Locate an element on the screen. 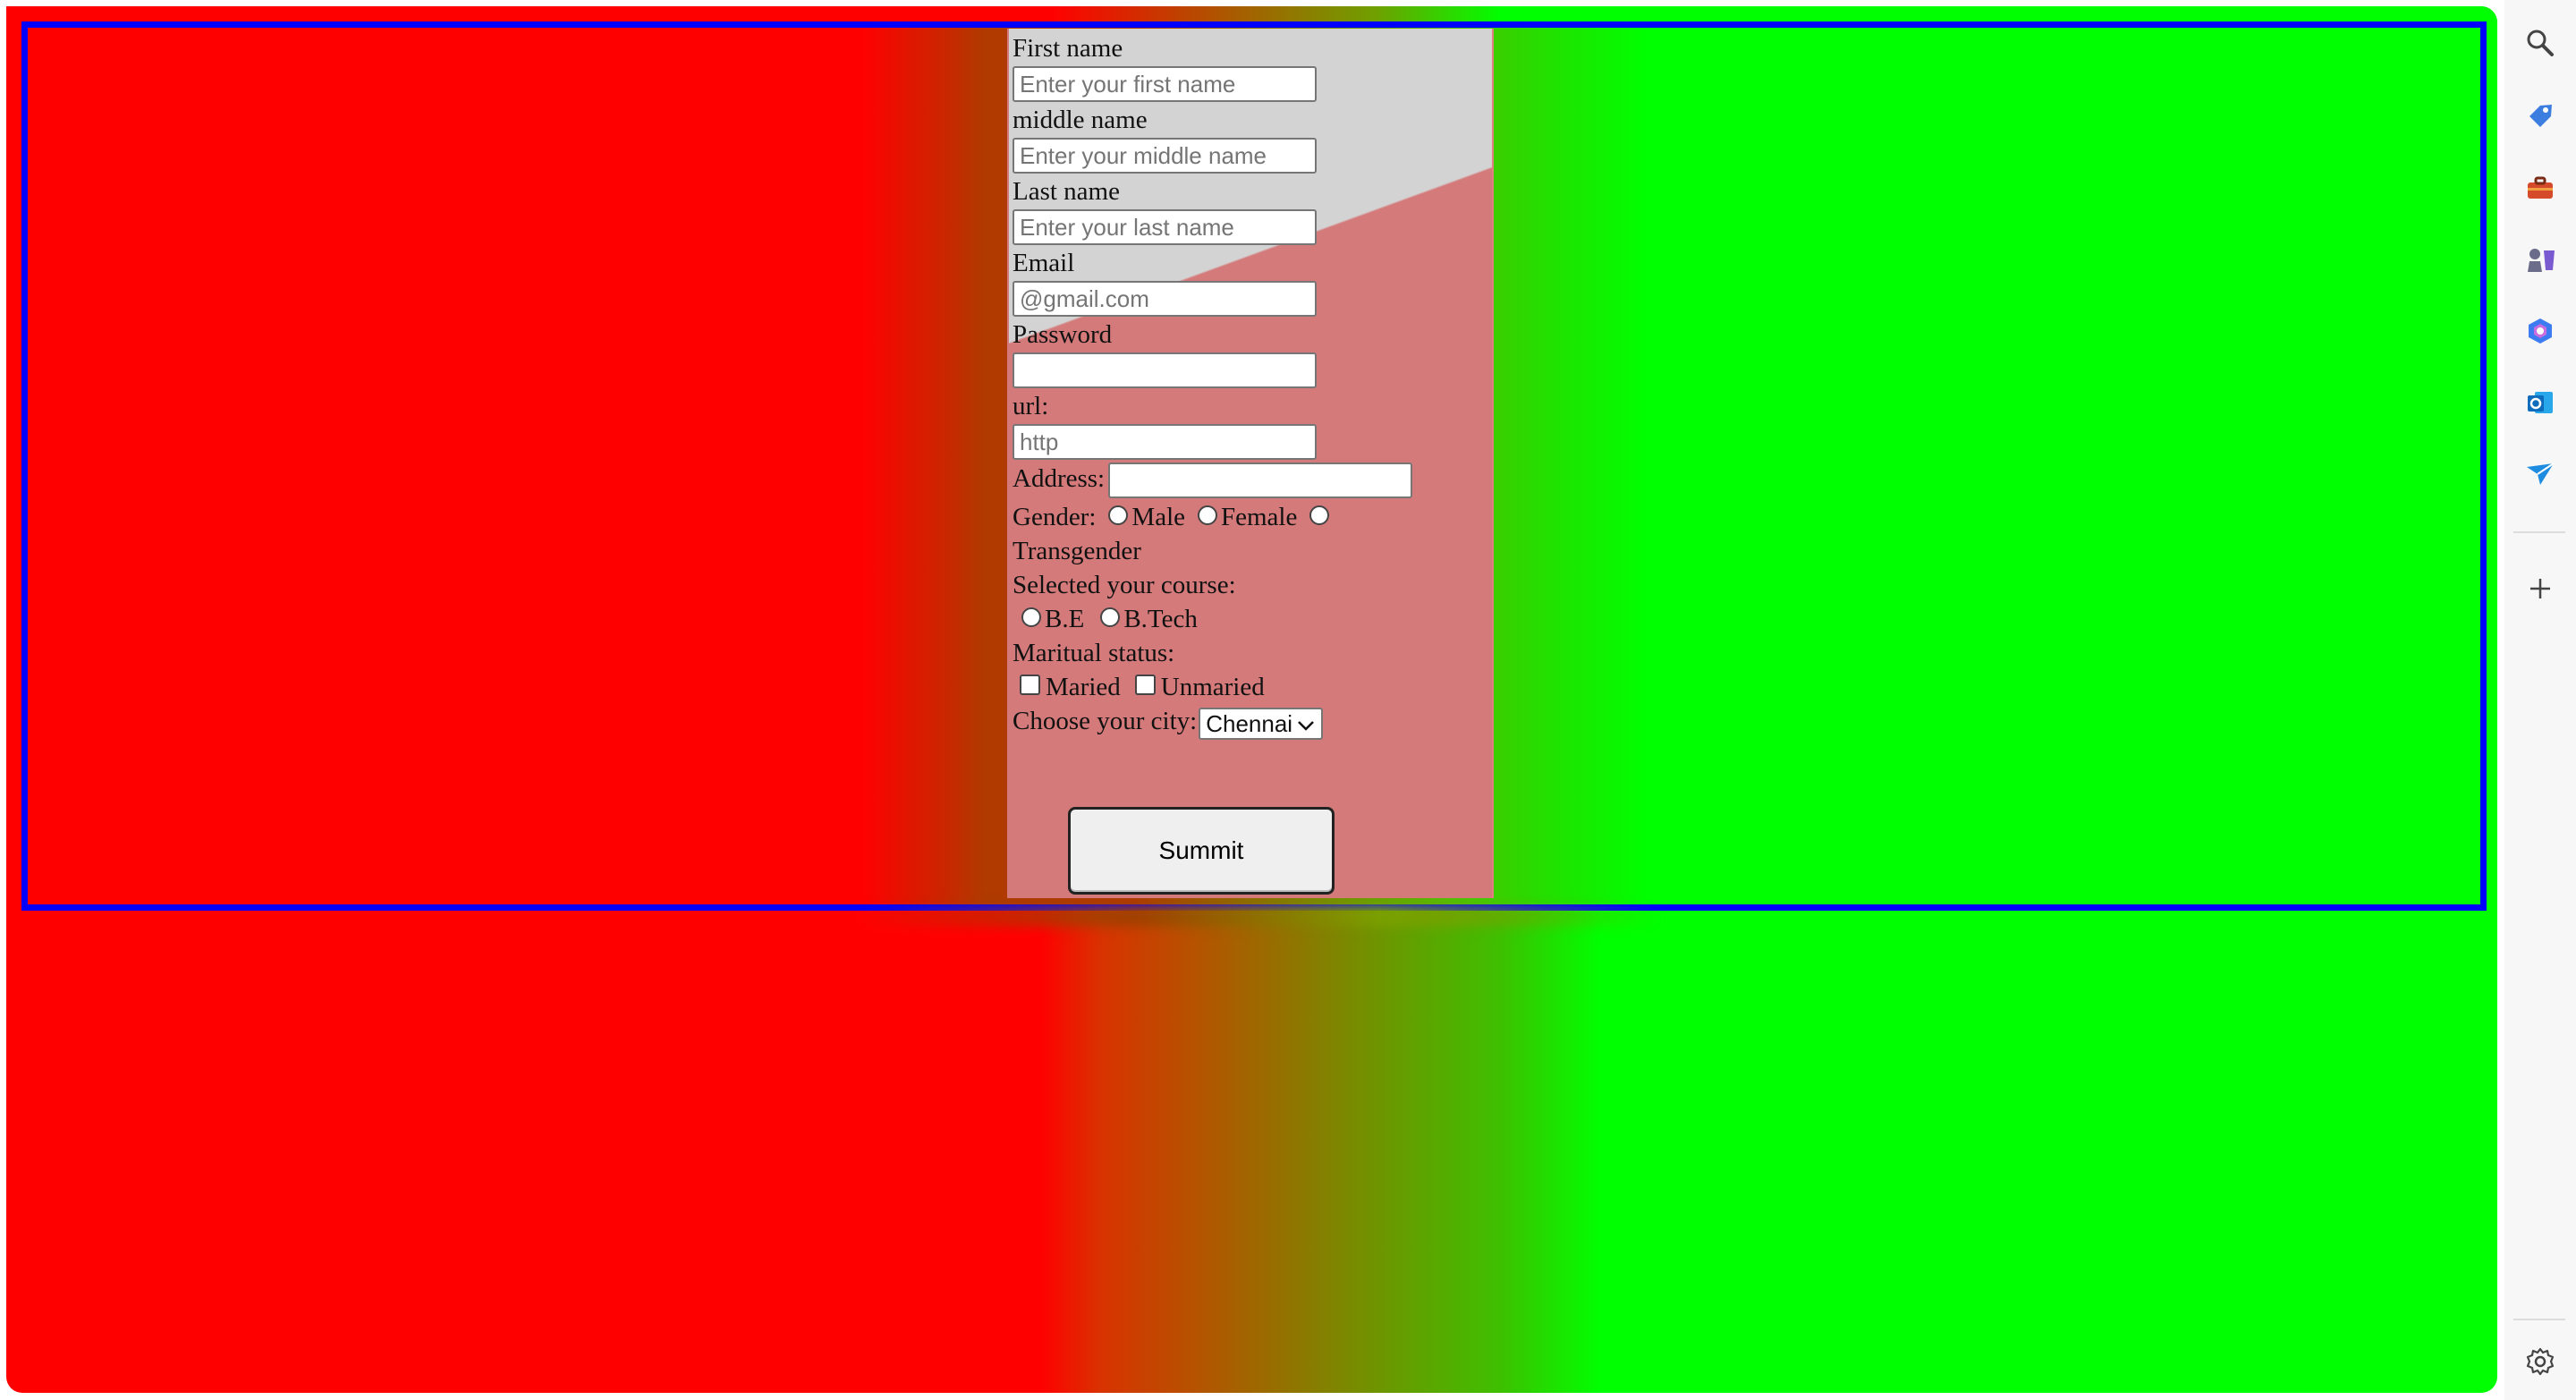  marital-row: Maried Unmaried is located at coordinates (1250, 687).